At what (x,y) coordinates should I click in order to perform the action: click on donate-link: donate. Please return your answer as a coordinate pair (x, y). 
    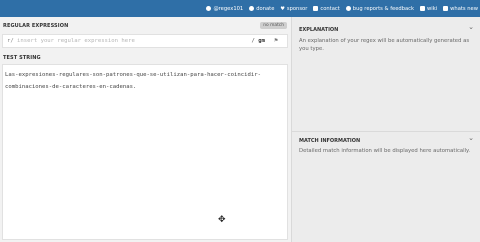
    Looking at the image, I should click on (261, 9).